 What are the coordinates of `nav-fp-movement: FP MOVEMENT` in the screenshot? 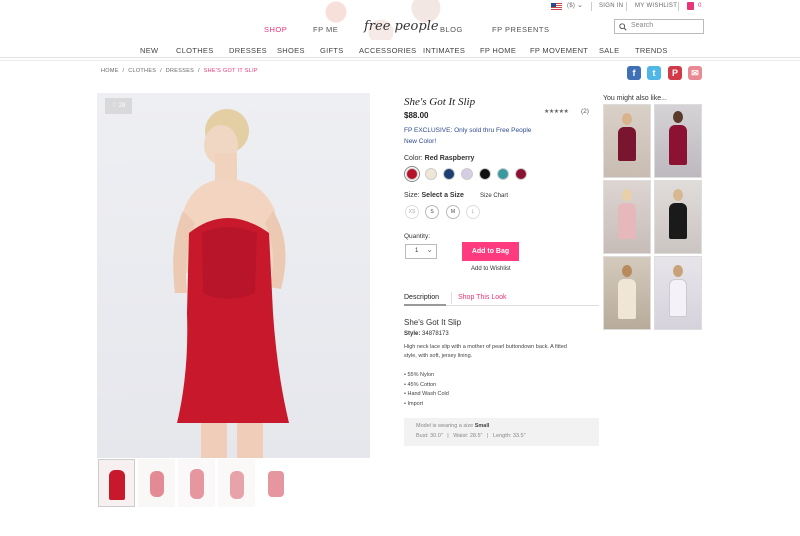 It's located at (559, 50).